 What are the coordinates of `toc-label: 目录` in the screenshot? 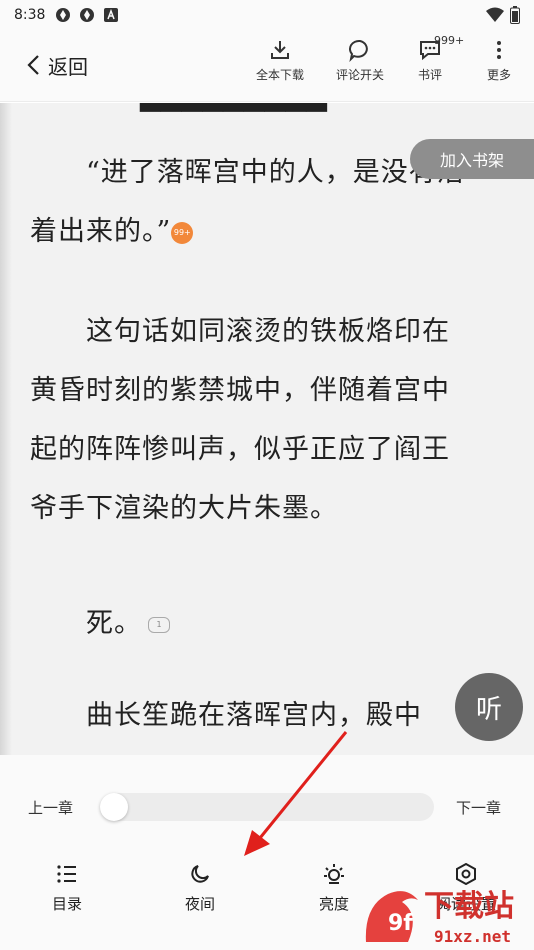 It's located at (66, 904).